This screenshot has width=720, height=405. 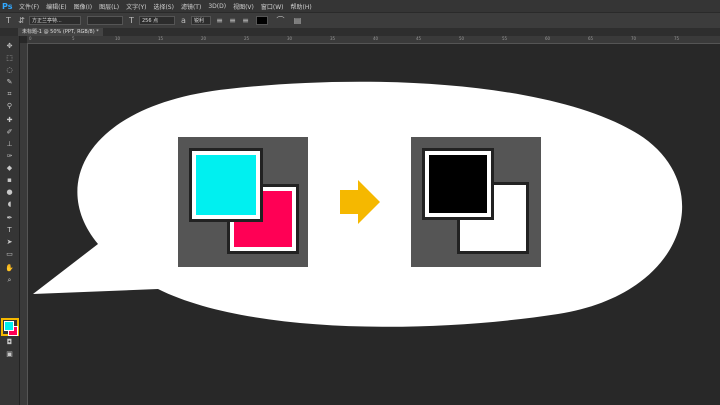 I want to click on antialias-select: 锐利, so click(x=201, y=20).